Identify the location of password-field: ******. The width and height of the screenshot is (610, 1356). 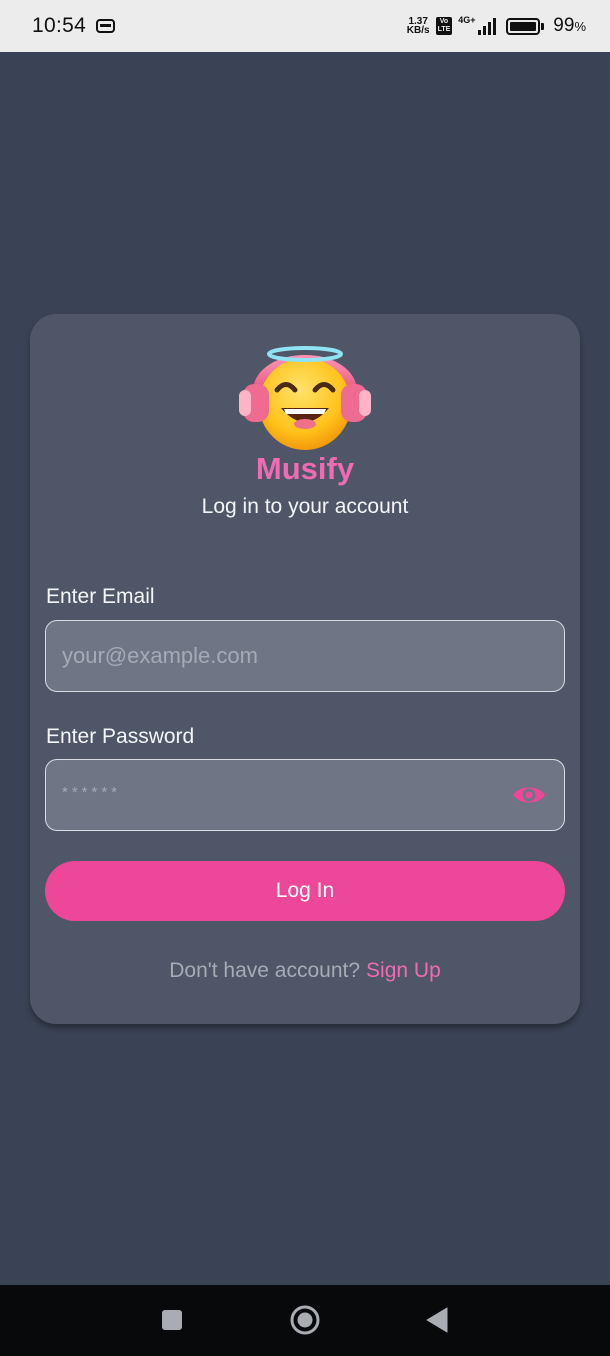
(305, 795).